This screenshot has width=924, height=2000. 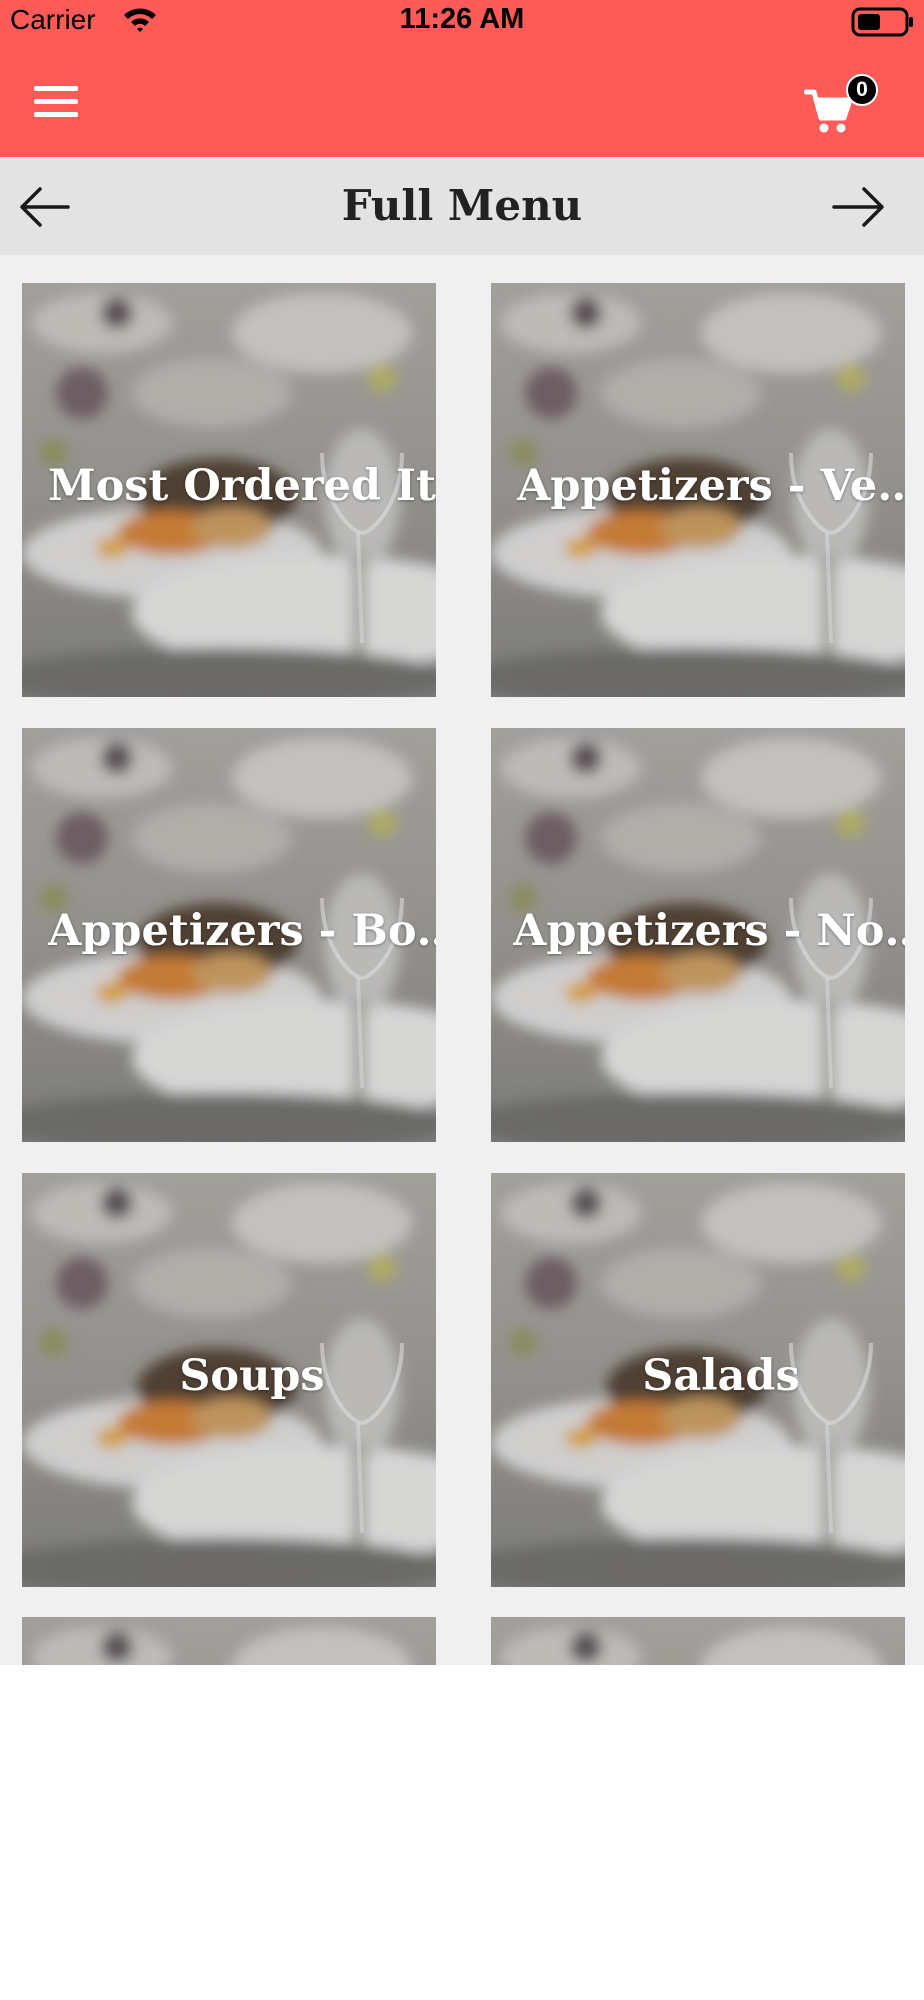 I want to click on title-bar: Full Menu, so click(x=462, y=206).